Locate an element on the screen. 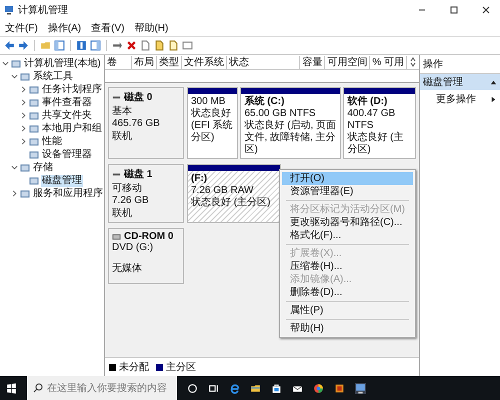 The width and height of the screenshot is (500, 400). tree-item: 服务和应用程序 is located at coordinates (68, 194).